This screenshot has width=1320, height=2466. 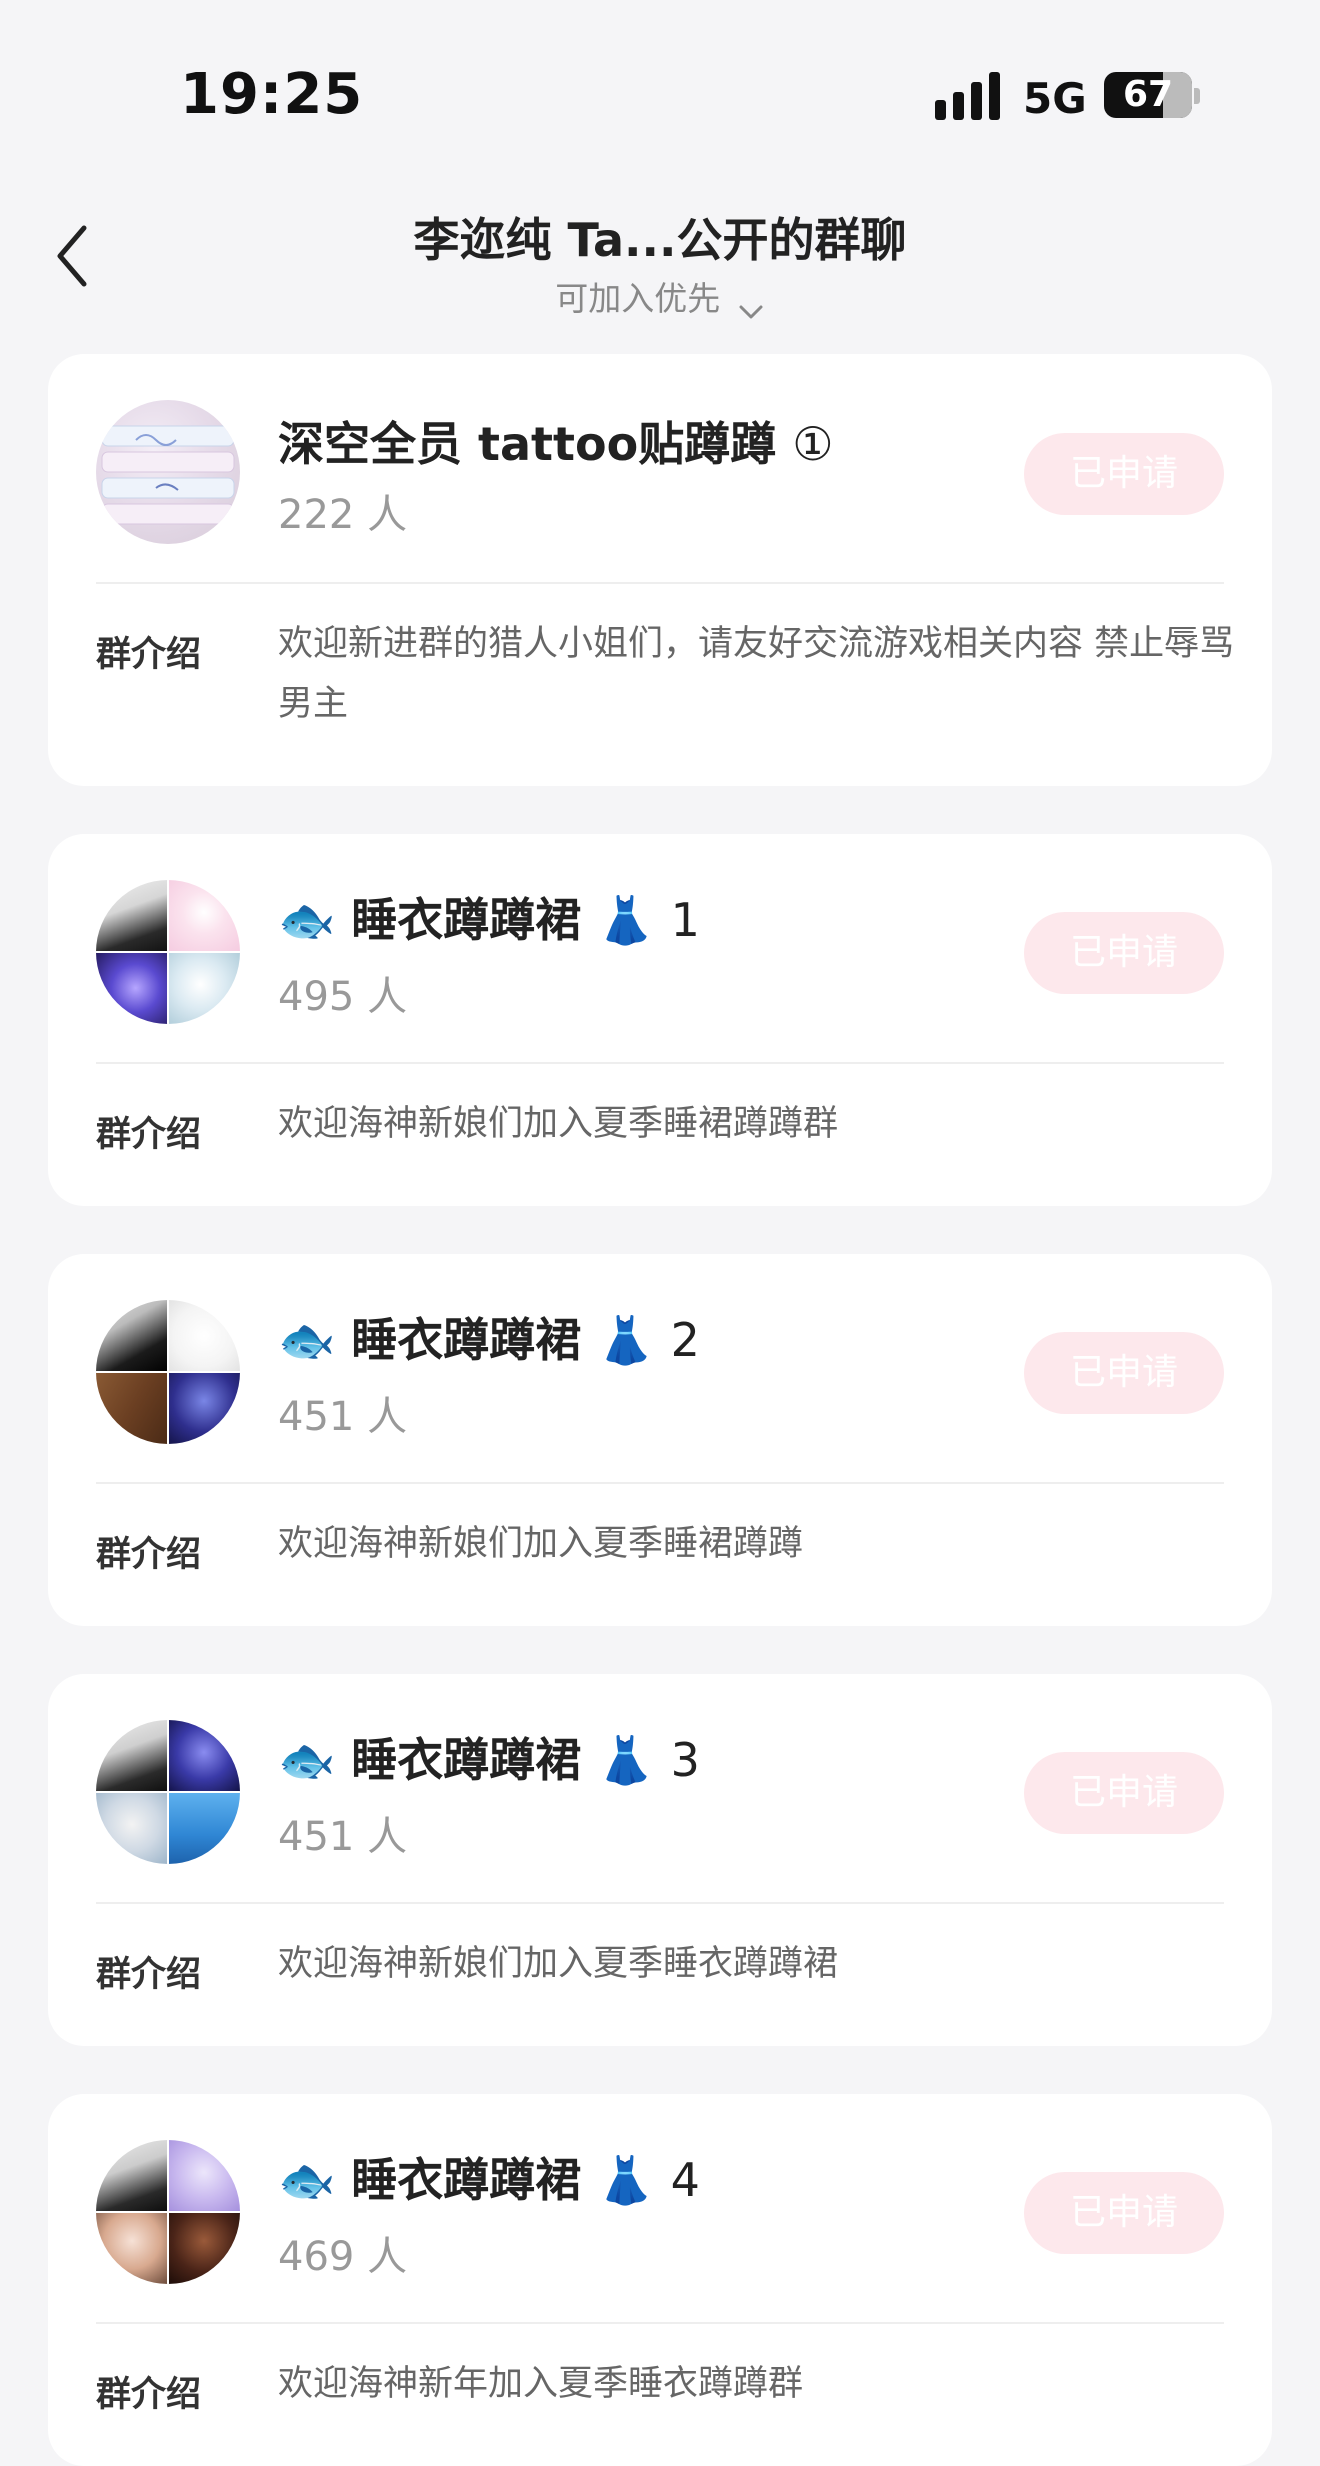 I want to click on battery-percent: 67, so click(x=1148, y=94).